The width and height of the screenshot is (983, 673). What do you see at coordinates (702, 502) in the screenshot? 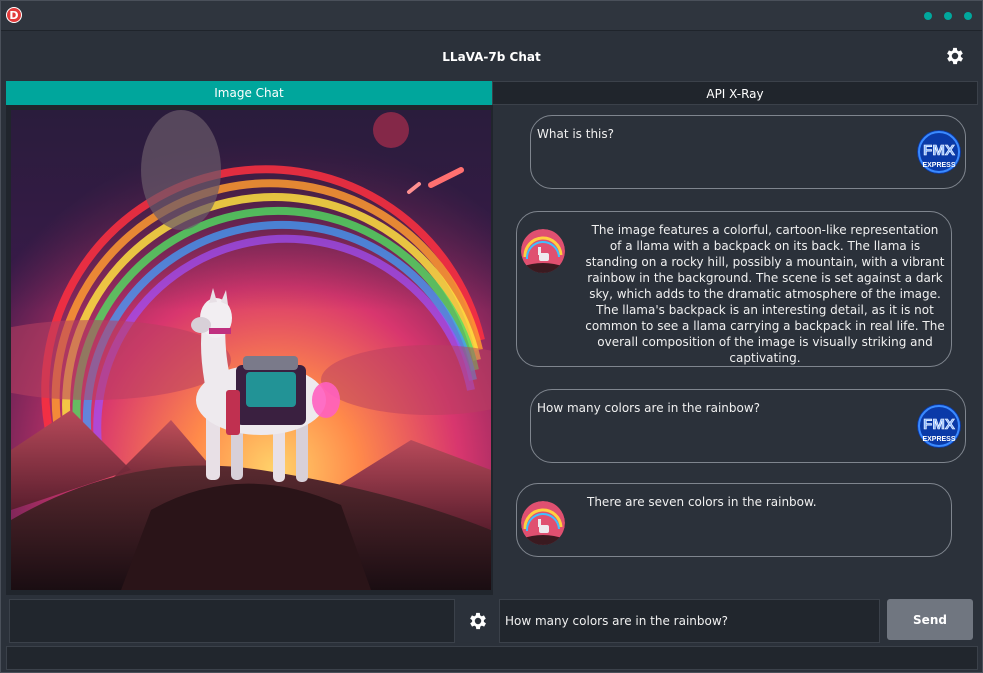
I see `message-text: There are seven colors in the rainbow.` at bounding box center [702, 502].